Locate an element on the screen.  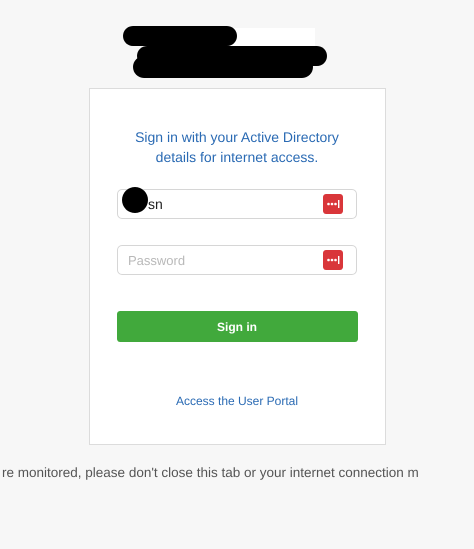
footer-notice: re monitored, please don't close this tab or your internet connection m is located at coordinates (210, 473).